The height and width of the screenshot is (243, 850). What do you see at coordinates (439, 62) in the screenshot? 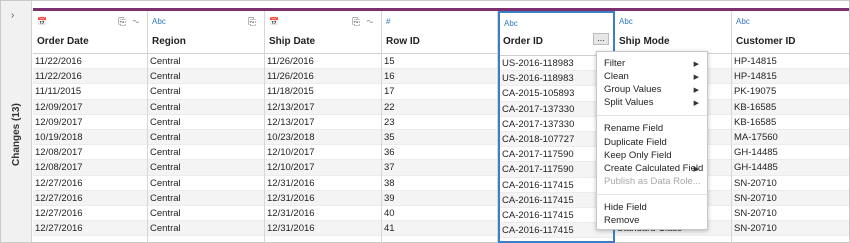
I see `table-cell: 15` at bounding box center [439, 62].